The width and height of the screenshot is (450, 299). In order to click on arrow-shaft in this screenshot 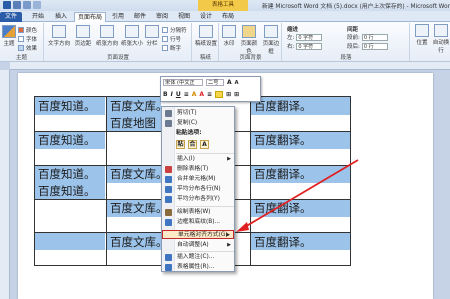, I will do `click(300, 194)`.